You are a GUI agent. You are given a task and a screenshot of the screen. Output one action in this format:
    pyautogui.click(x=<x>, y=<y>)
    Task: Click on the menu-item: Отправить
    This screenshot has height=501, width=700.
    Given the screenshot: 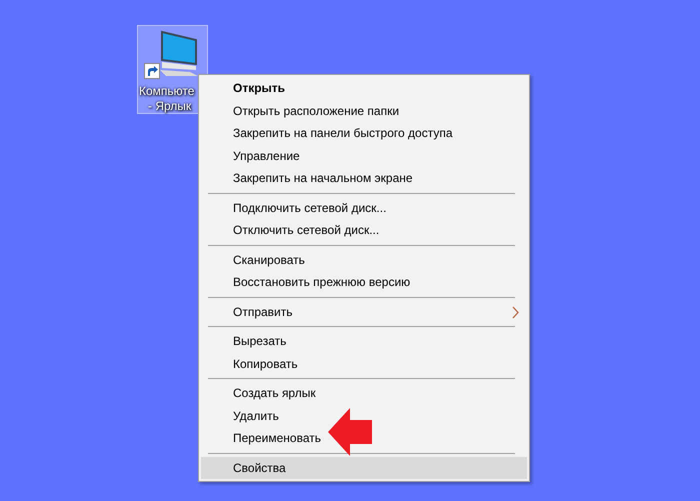 What is the action you would take?
    pyautogui.click(x=364, y=311)
    